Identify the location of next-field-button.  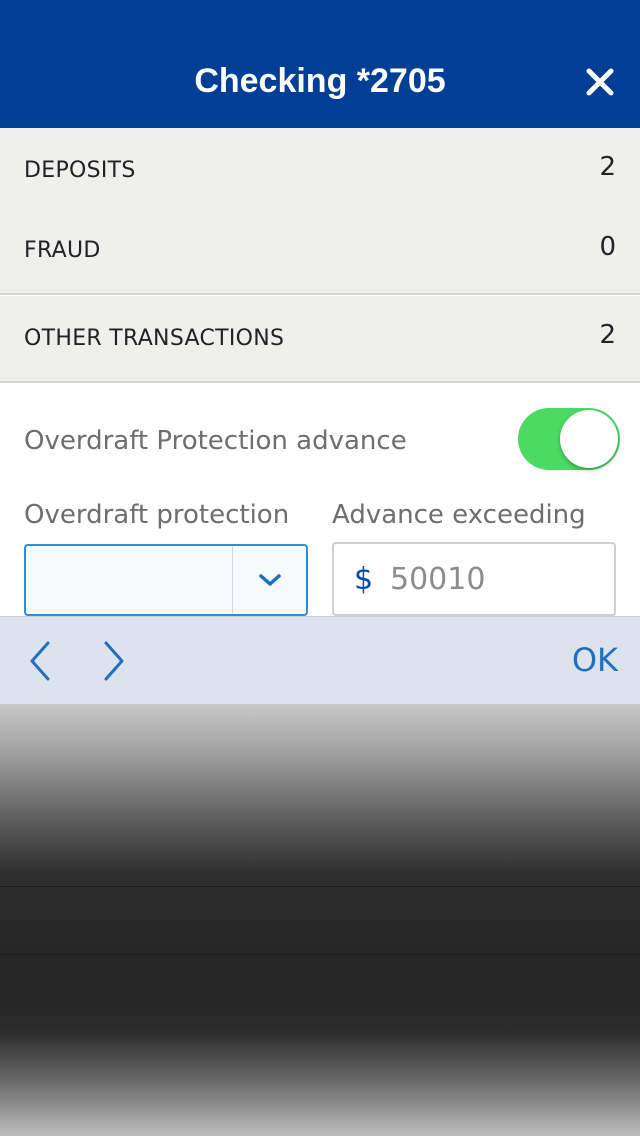
(115, 661).